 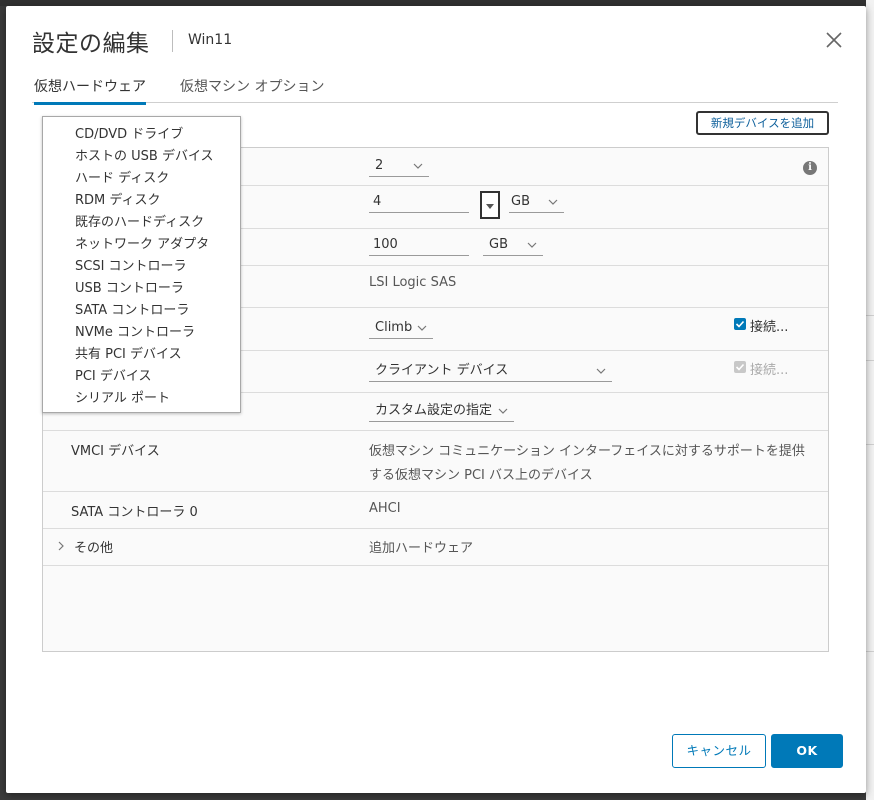 What do you see at coordinates (434, 410) in the screenshot?
I see `video-value: カスタム設定の指定` at bounding box center [434, 410].